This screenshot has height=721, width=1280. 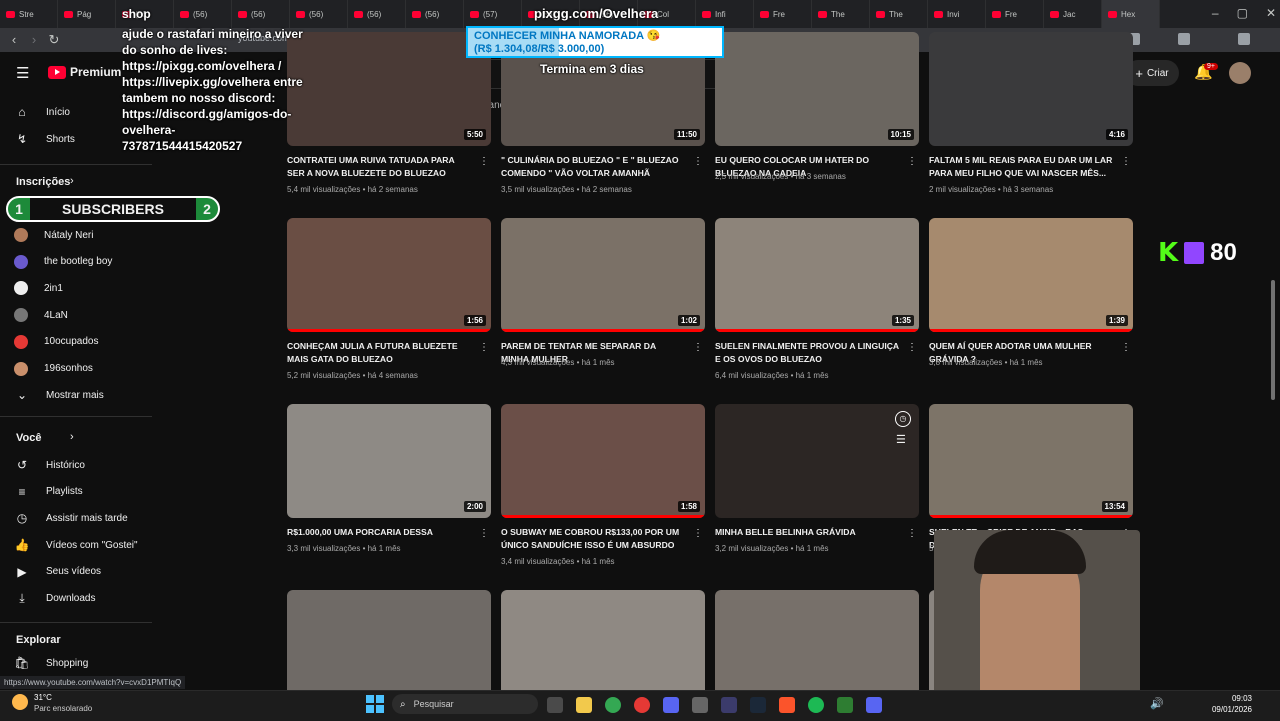 What do you see at coordinates (1152, 73) in the screenshot?
I see `create-button: + Criar` at bounding box center [1152, 73].